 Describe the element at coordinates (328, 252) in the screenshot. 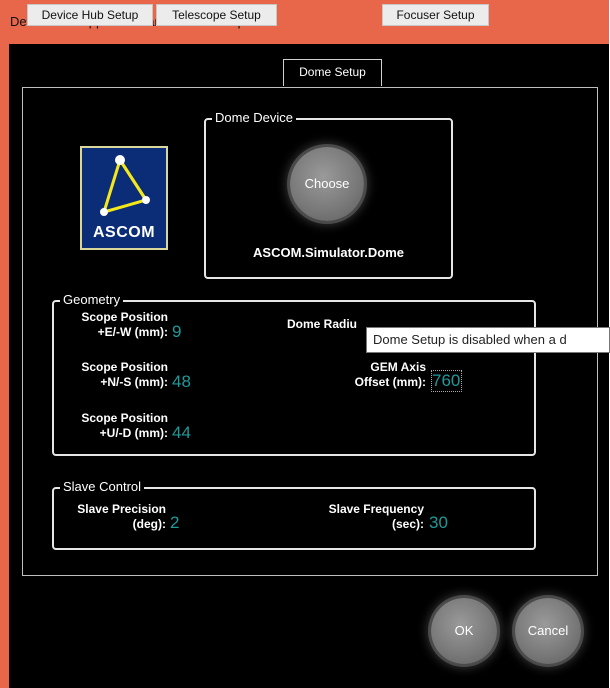

I see `dome-device-name: ASCOM.Simulator.Dome` at that location.